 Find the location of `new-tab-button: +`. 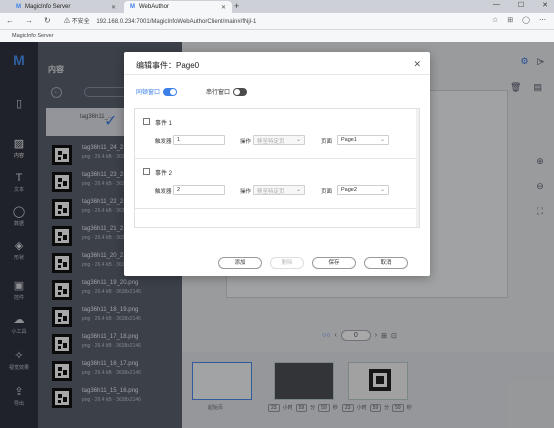

new-tab-button: + is located at coordinates (236, 6).